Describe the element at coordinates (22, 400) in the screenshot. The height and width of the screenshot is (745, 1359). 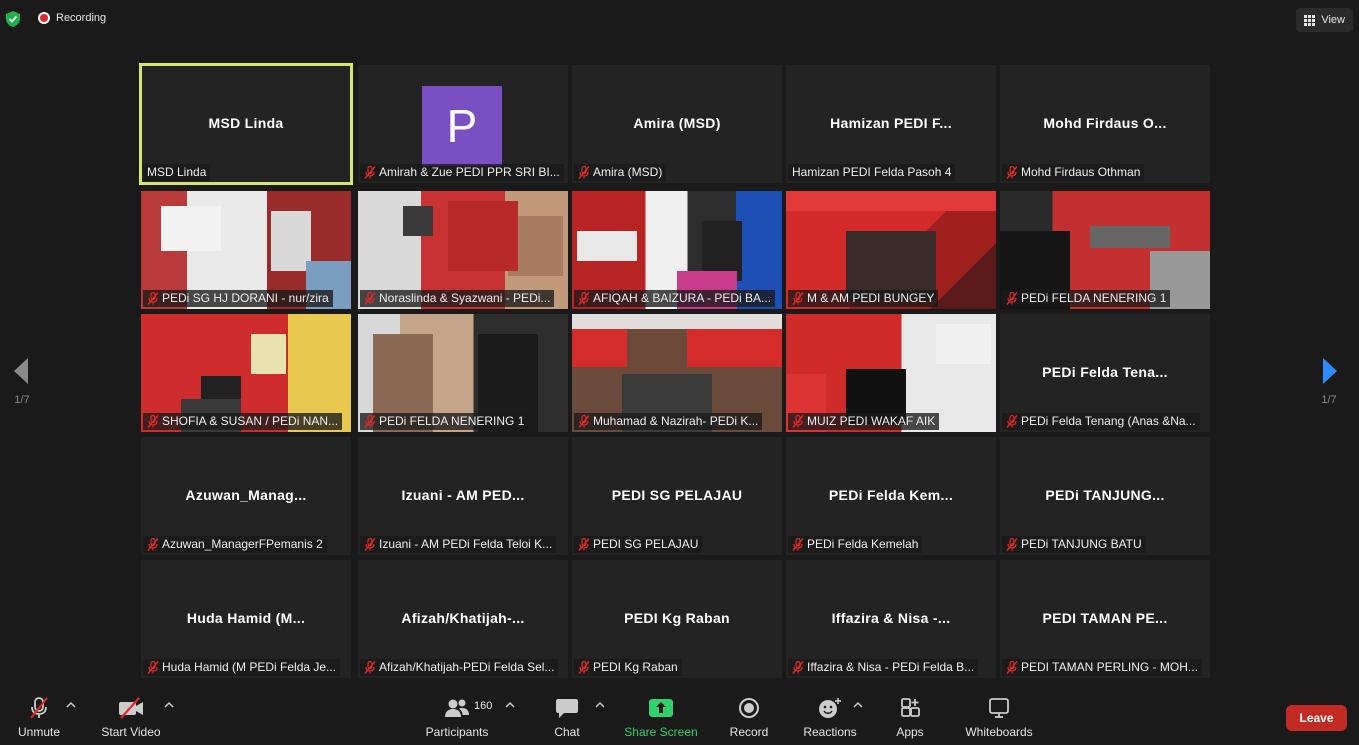
I see `page-indicator-left: 1/7` at that location.